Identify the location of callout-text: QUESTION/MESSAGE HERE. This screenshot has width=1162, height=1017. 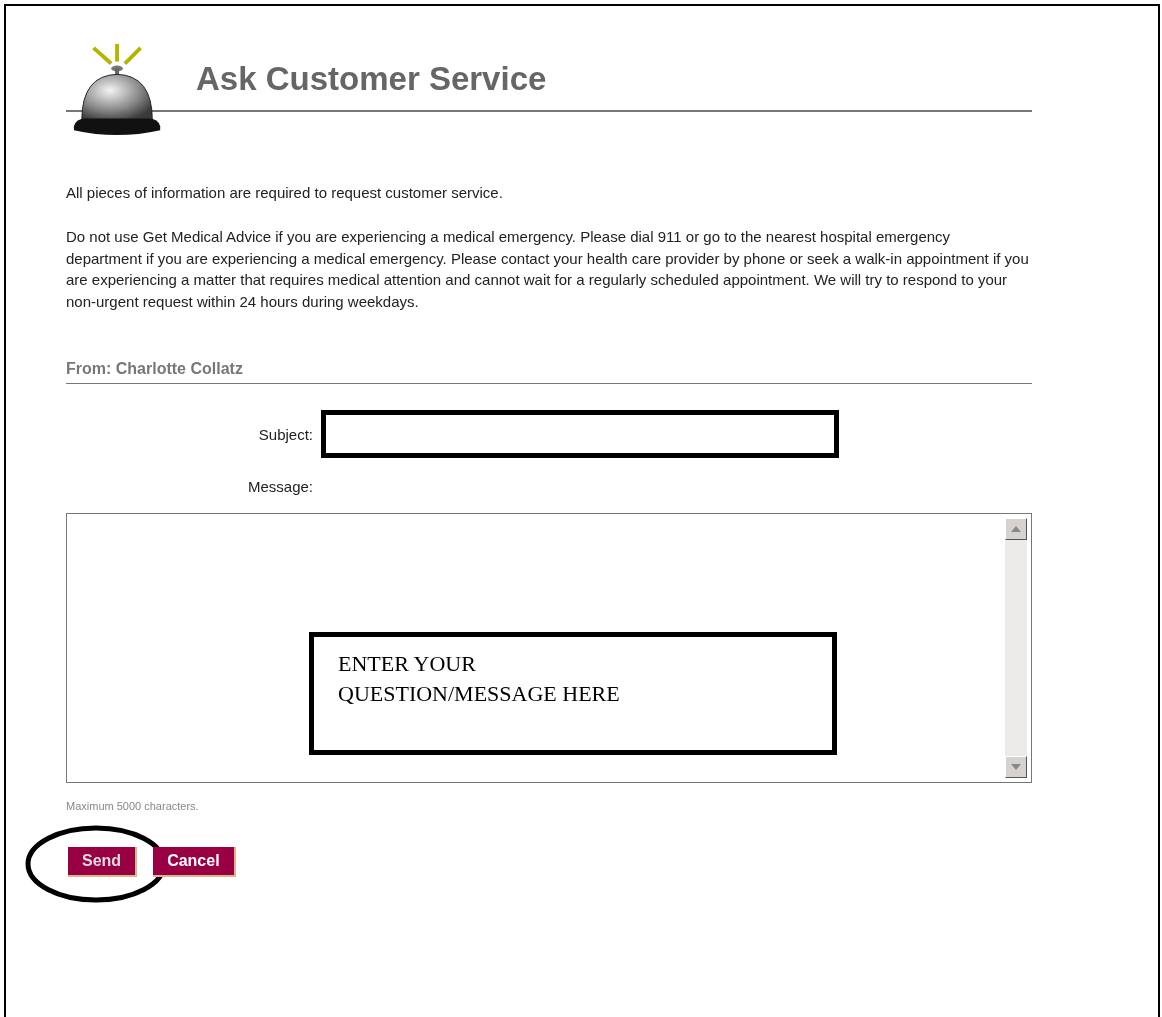
(479, 694).